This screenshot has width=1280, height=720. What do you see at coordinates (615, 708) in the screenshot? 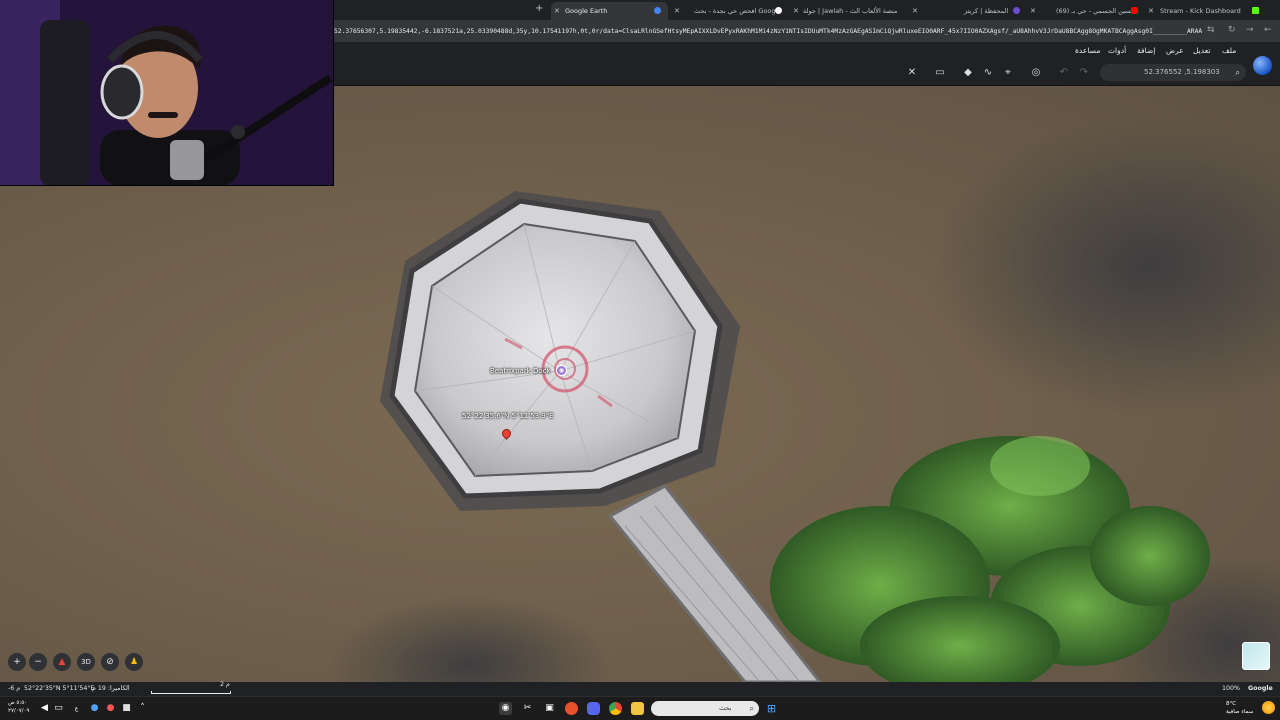
I see `chrome-icon` at bounding box center [615, 708].